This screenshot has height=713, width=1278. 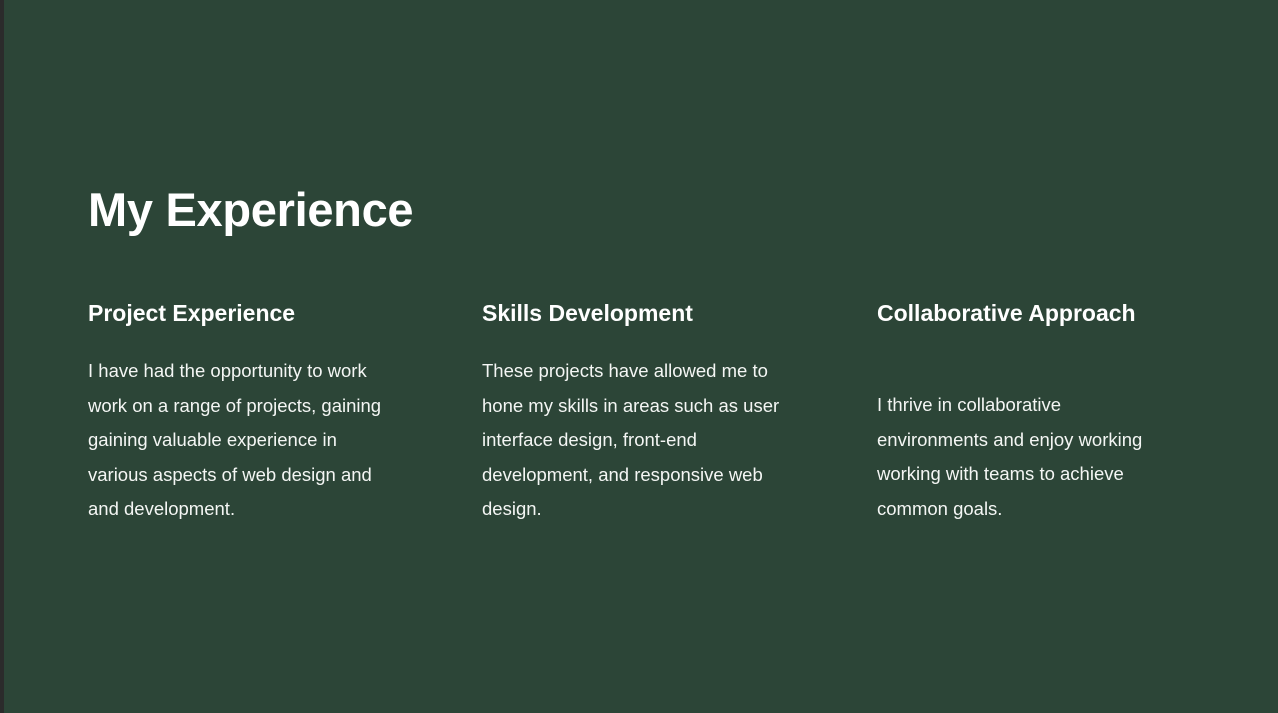 I want to click on collaborative-approach-heading: Collaborative Approach, so click(x=1006, y=313).